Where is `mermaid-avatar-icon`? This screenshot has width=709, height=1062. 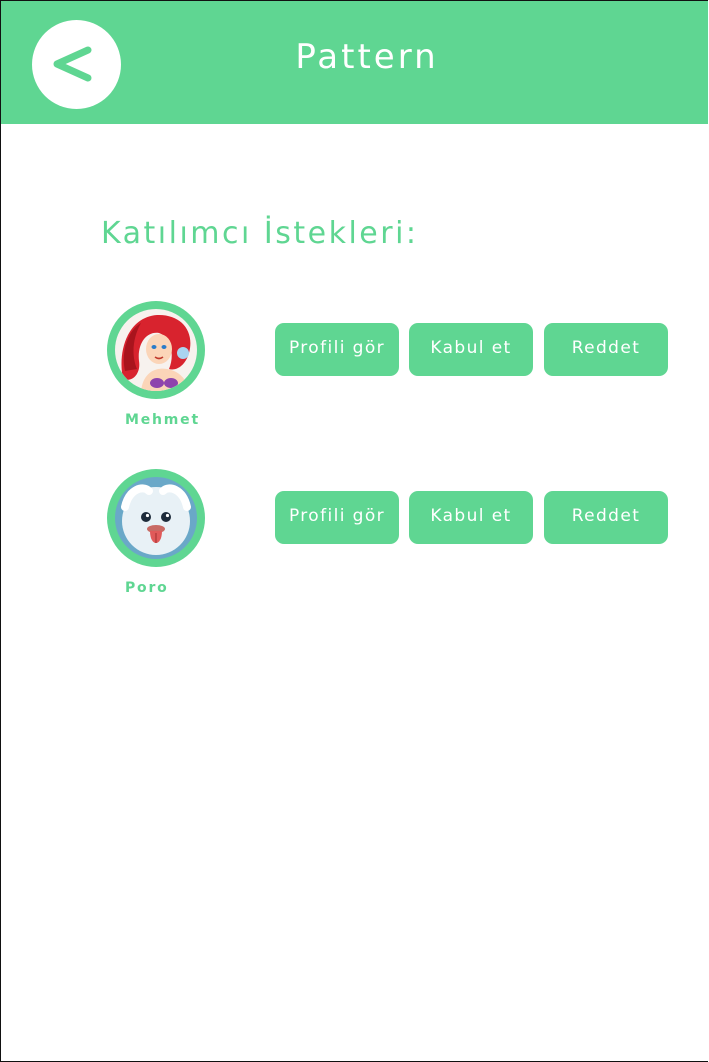 mermaid-avatar-icon is located at coordinates (156, 350).